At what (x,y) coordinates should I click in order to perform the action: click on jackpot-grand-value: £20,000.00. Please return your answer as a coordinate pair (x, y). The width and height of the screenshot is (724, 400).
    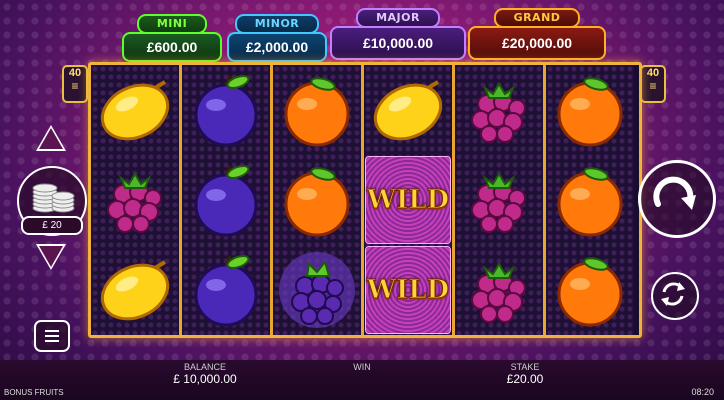
    Looking at the image, I should click on (537, 43).